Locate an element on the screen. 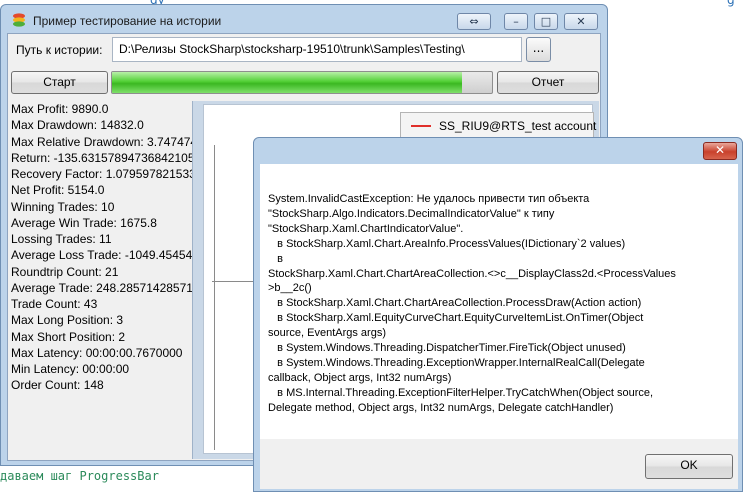 This screenshot has height=496, width=743. legend-series-line is located at coordinates (421, 126).